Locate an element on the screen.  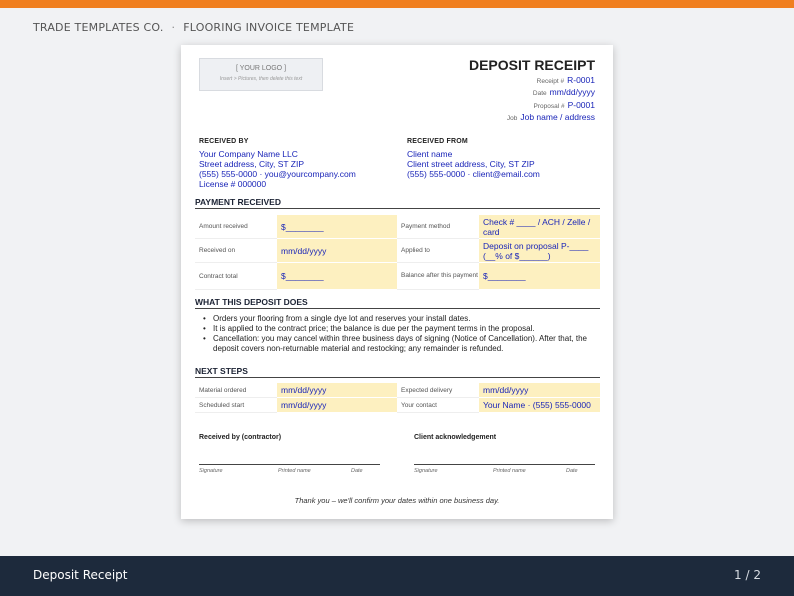
document-title: DEPOSIT RECEIPT is located at coordinates (531, 65).